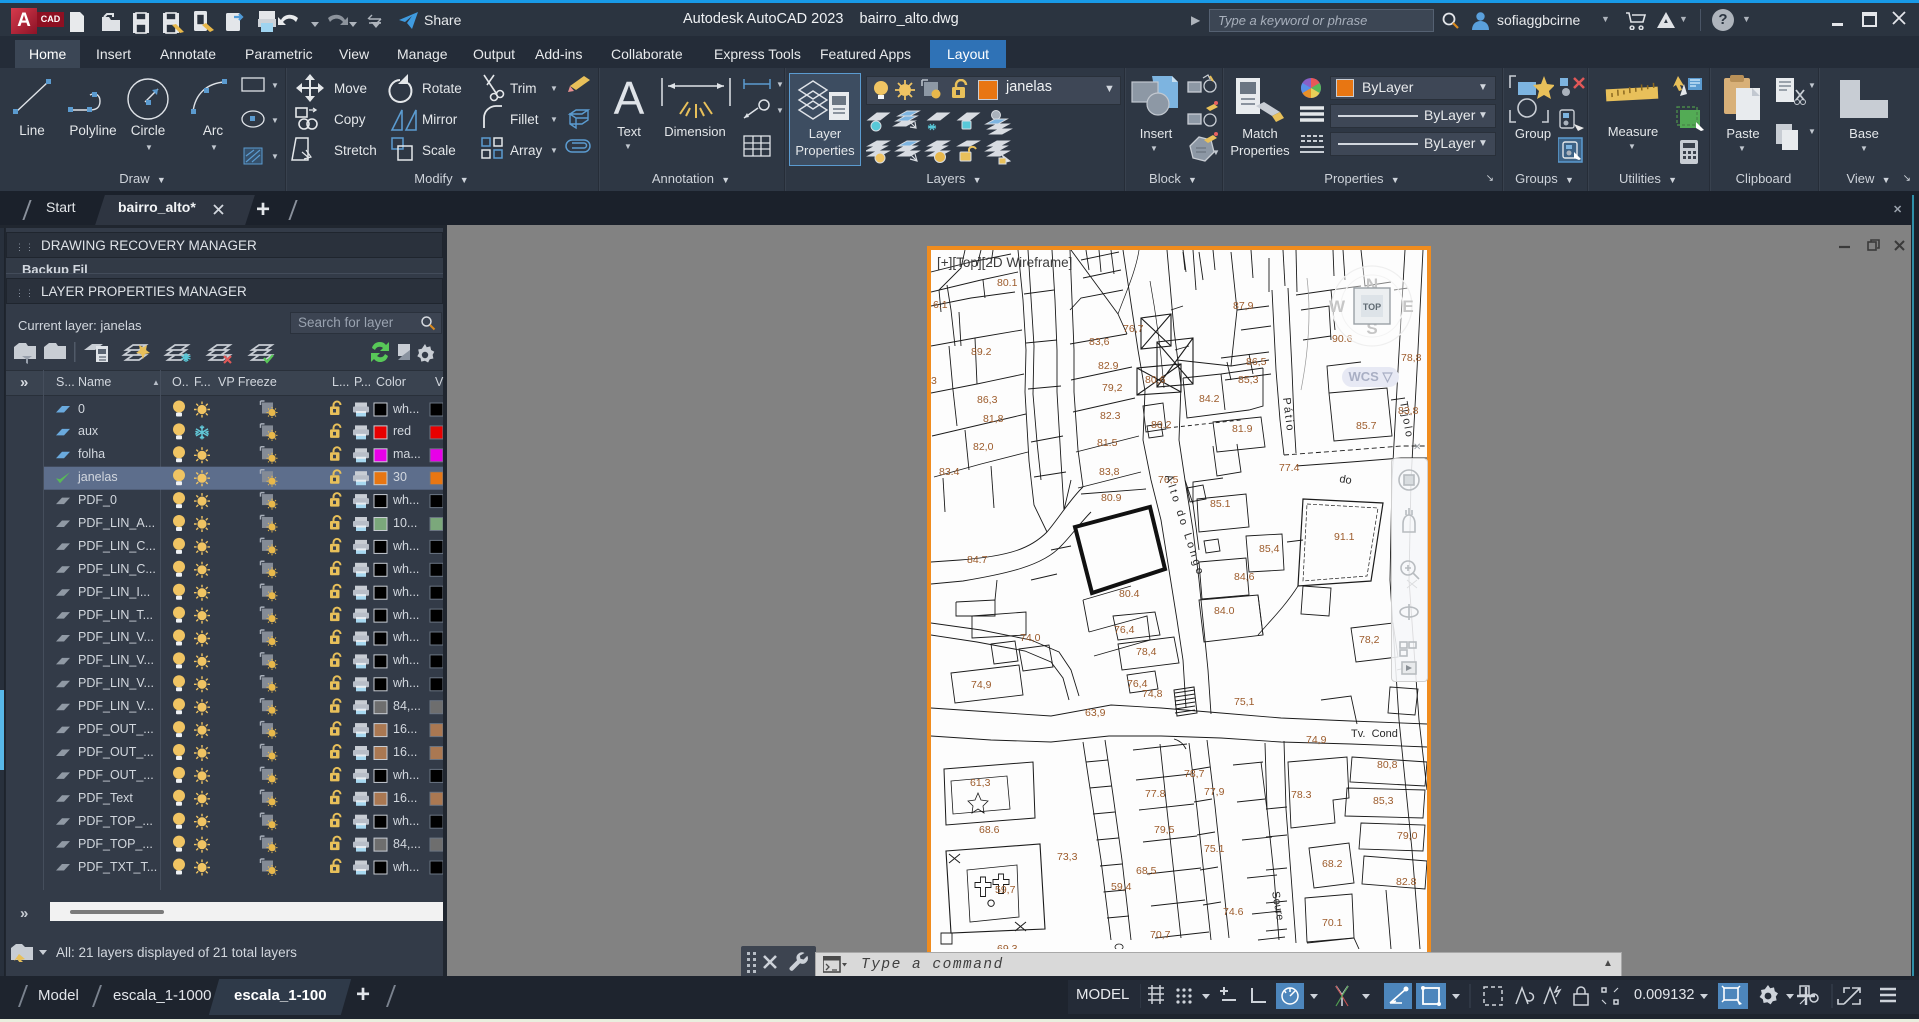 The image size is (1919, 1022). I want to click on svg-text: 81,8, so click(993, 419).